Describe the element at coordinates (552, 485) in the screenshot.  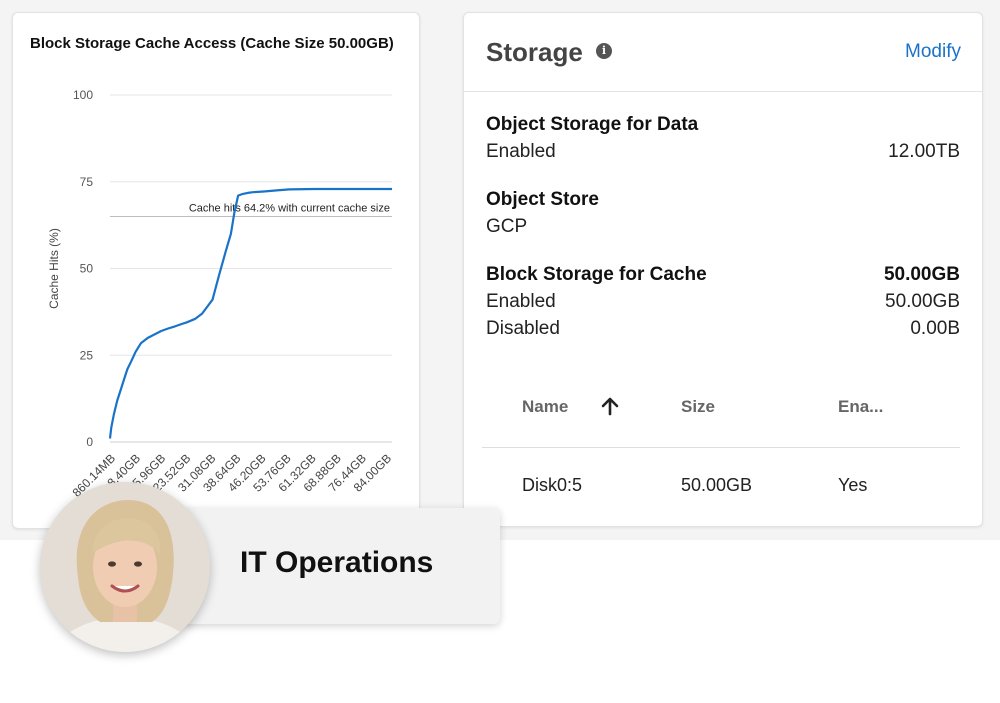
I see `disk-name-cell: Disk0:5` at that location.